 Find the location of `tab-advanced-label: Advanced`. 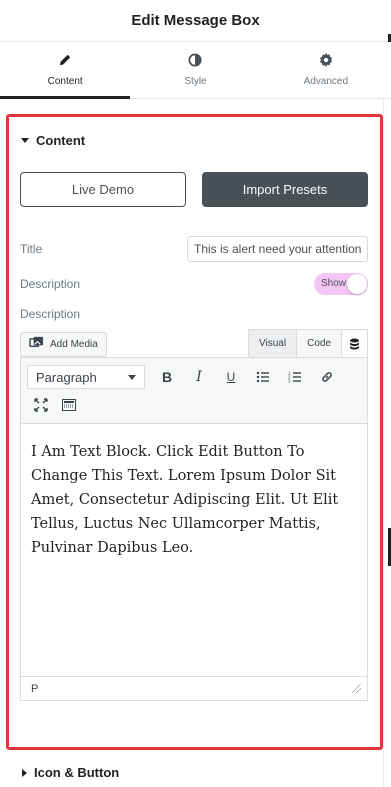

tab-advanced-label: Advanced is located at coordinates (326, 81).